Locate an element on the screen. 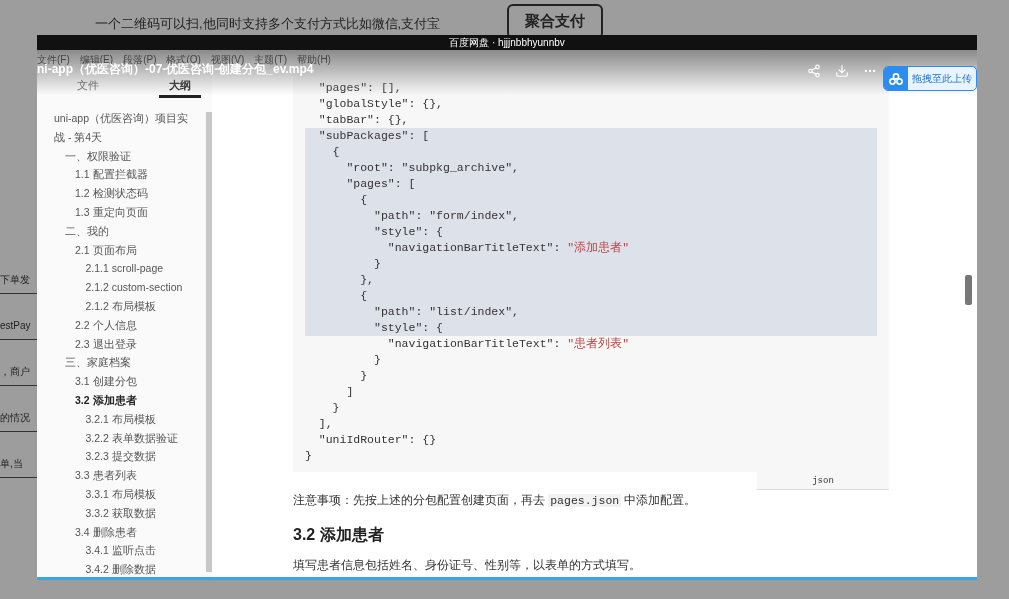 This screenshot has width=1009, height=599. paragraph-text: 填写患者信息包括姓名、身份证号、性别等，以表单的方式填写。 is located at coordinates (467, 566).